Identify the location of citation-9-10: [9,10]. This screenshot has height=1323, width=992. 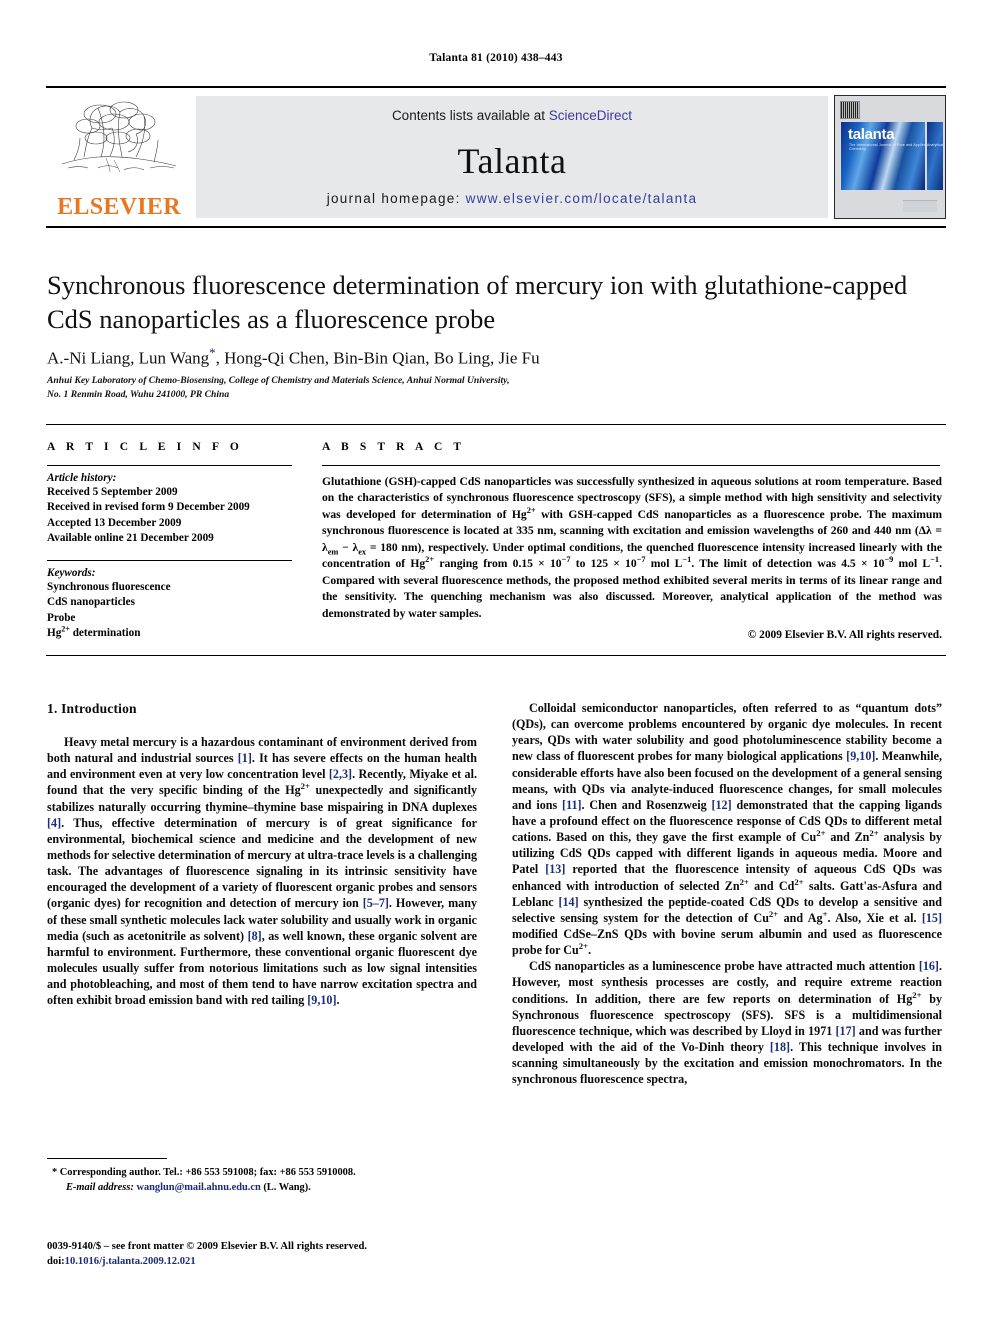
(321, 1000).